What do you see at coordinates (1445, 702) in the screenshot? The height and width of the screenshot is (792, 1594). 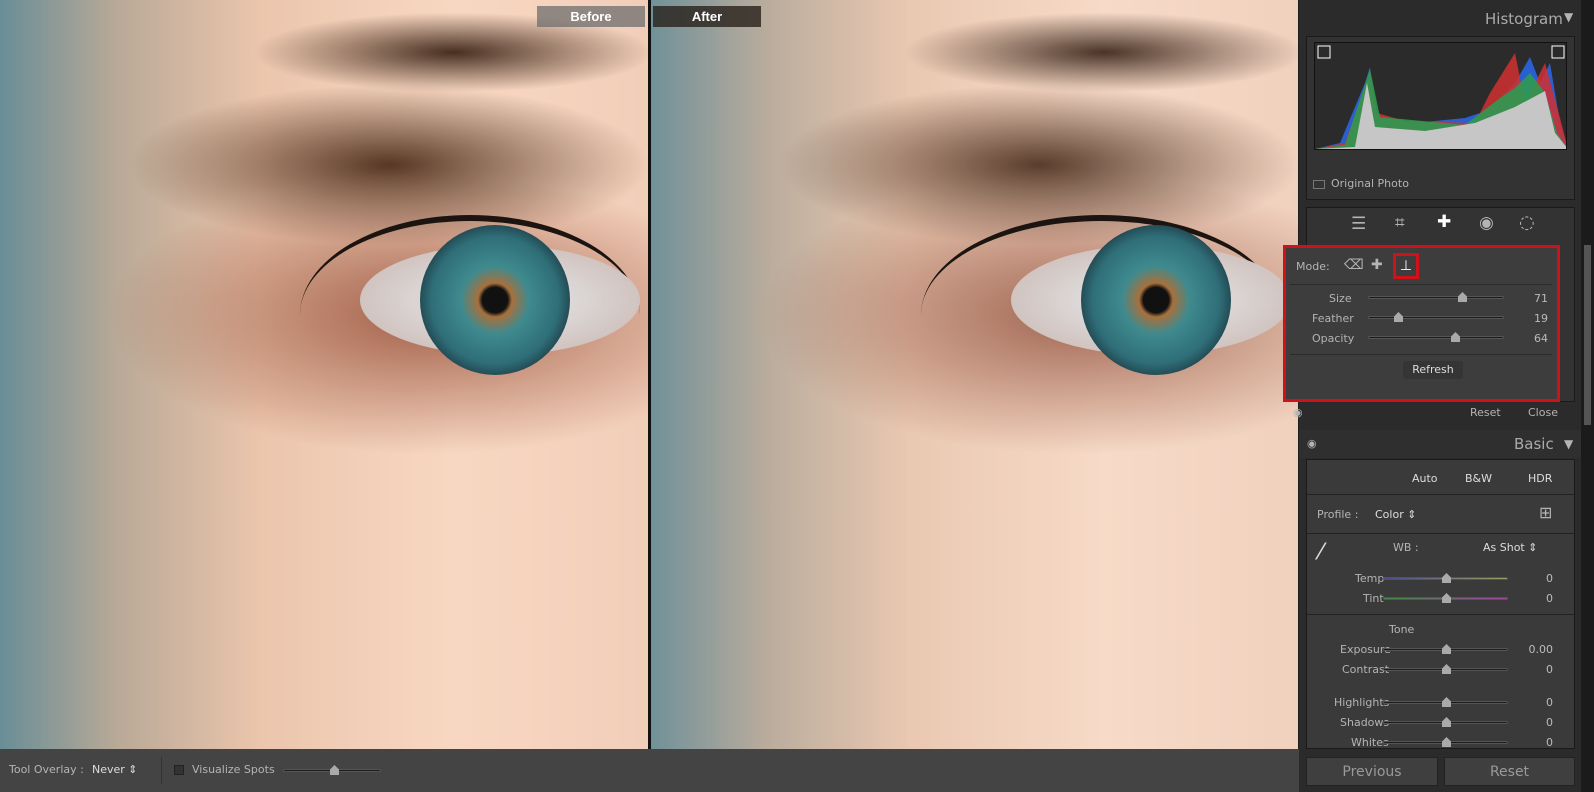 I see `highlights-slider` at bounding box center [1445, 702].